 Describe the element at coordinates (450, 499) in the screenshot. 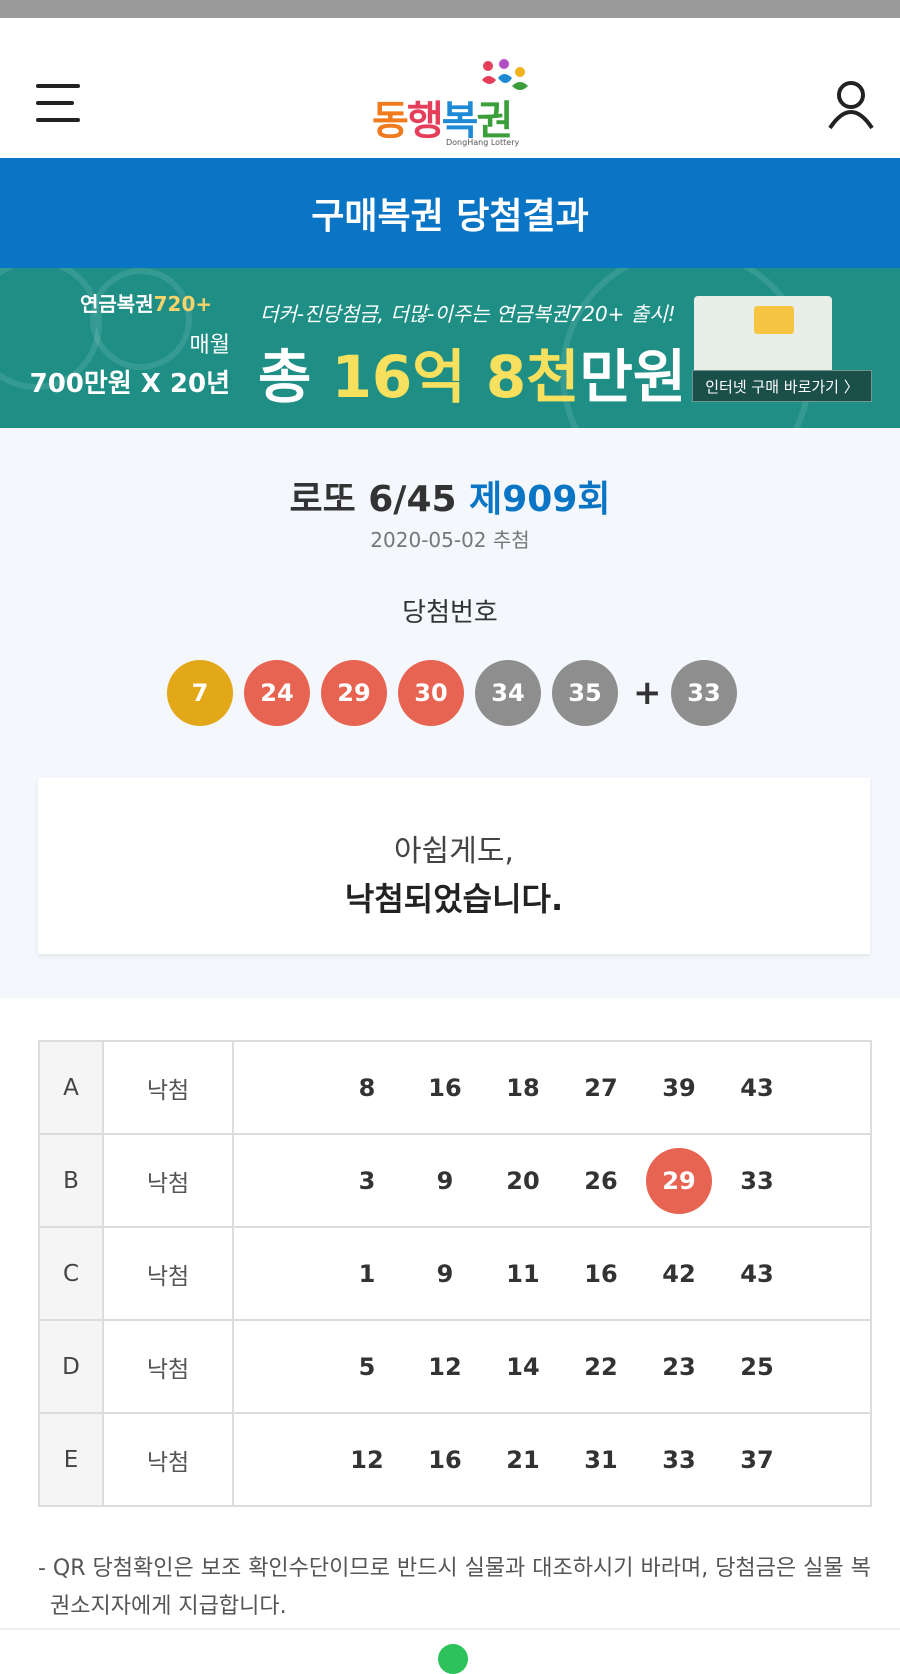

I see `draw-round-title: 로또 6/45 제909회` at that location.